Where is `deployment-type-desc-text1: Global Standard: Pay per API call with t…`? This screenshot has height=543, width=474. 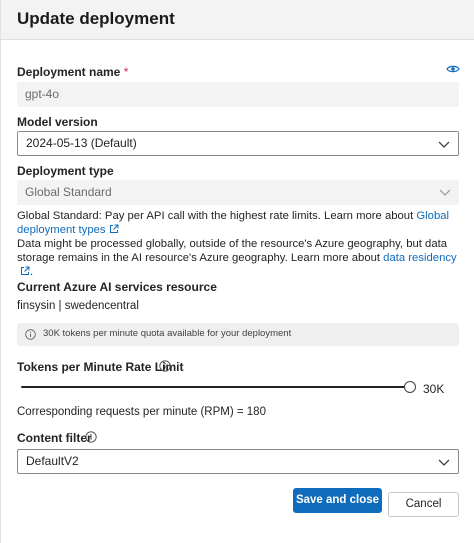 deployment-type-desc-text1: Global Standard: Pay per API call with t… is located at coordinates (217, 216).